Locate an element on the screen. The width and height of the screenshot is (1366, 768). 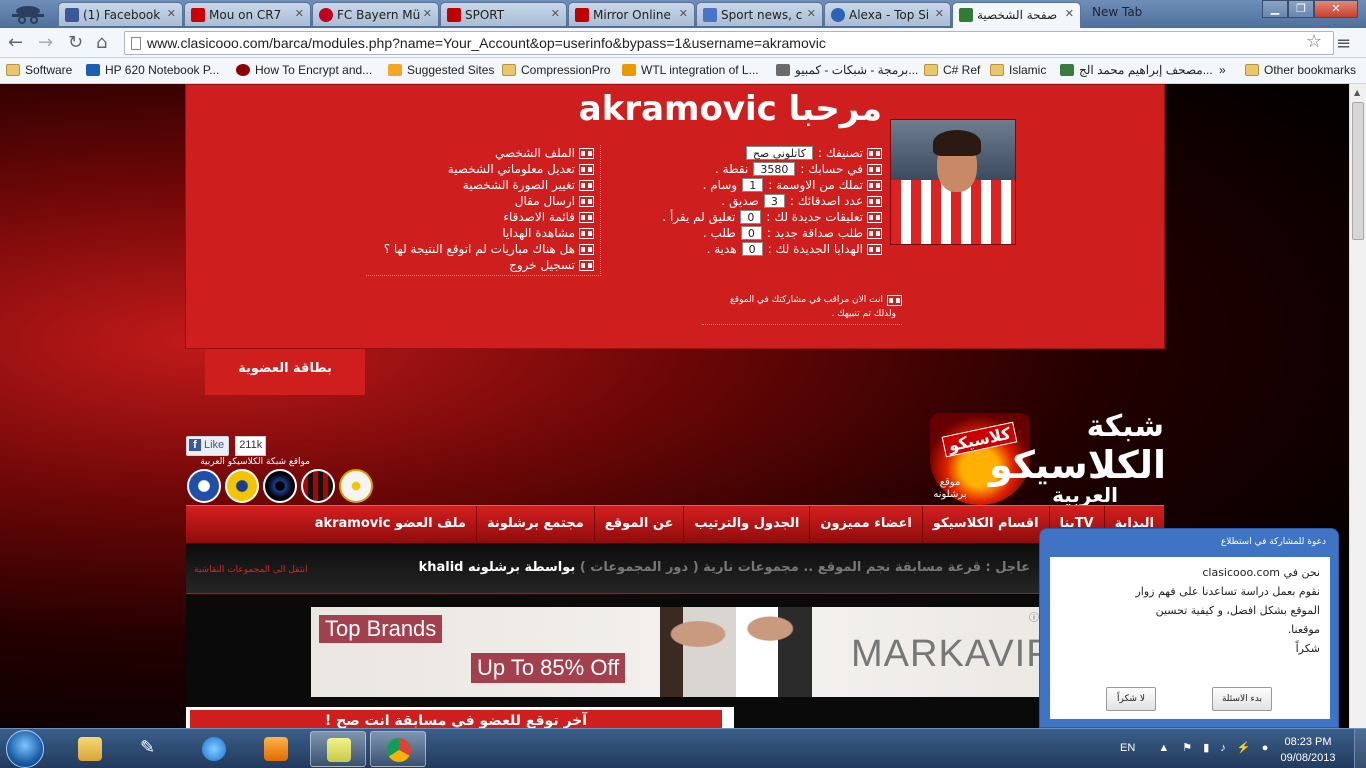
taskbar-ie is located at coordinates (214, 749).